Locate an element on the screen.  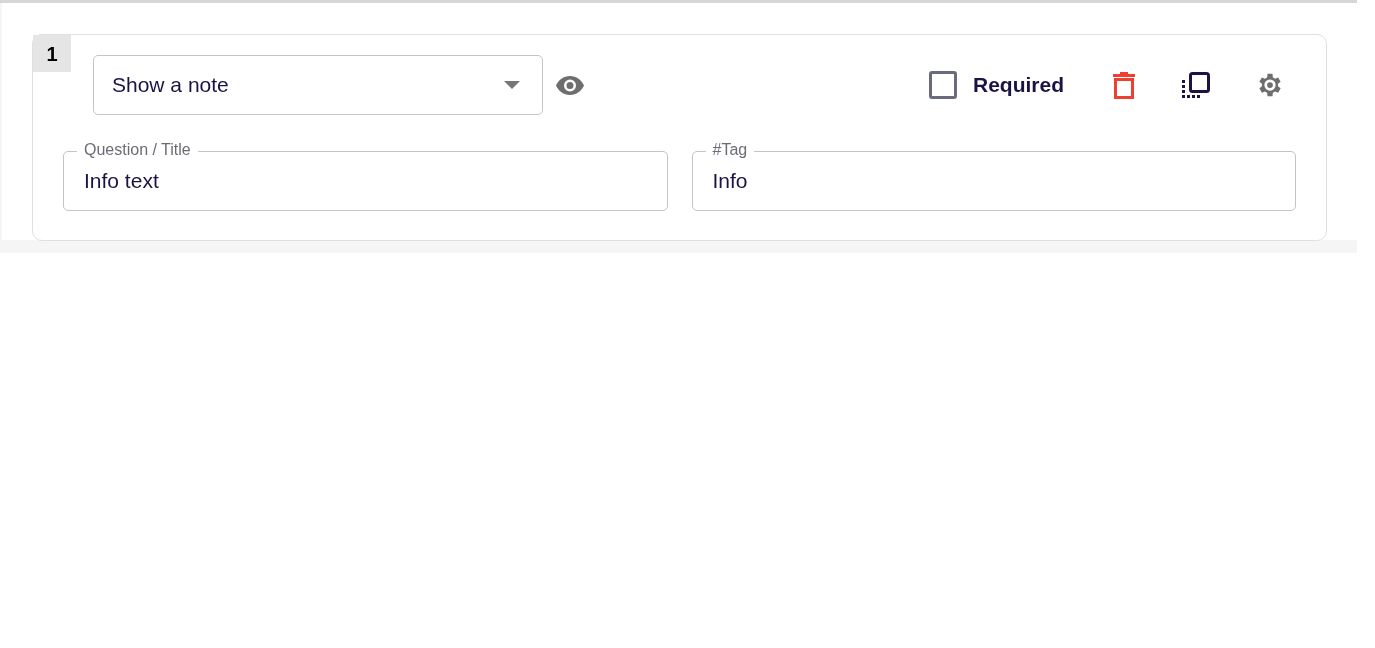
checkbox is located at coordinates (943, 85).